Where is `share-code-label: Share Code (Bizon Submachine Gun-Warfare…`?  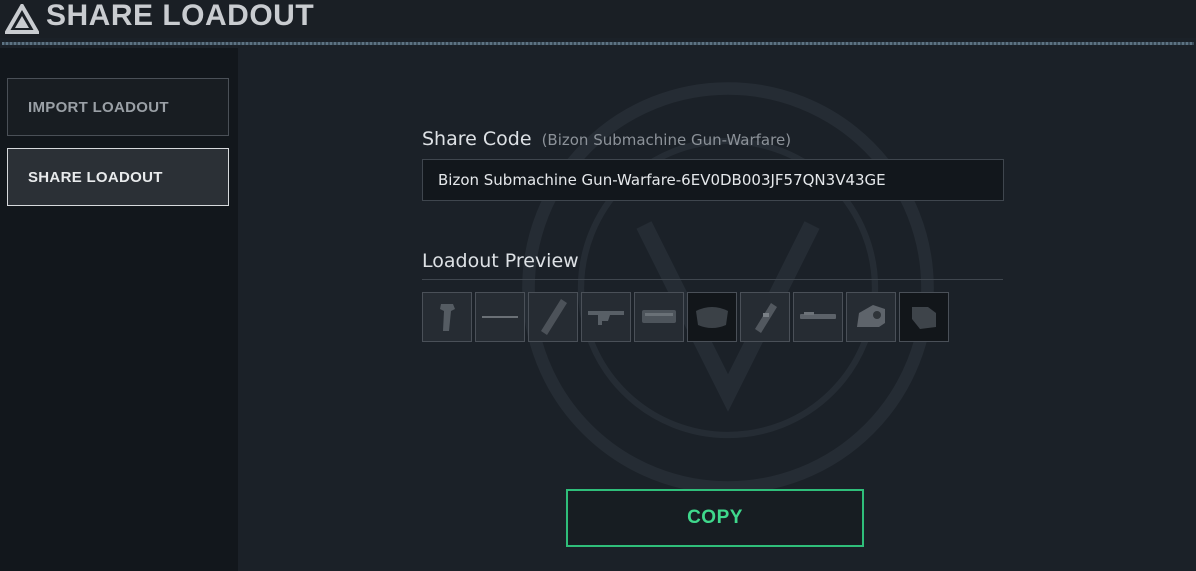 share-code-label: Share Code (Bizon Submachine Gun-Warfare… is located at coordinates (606, 139).